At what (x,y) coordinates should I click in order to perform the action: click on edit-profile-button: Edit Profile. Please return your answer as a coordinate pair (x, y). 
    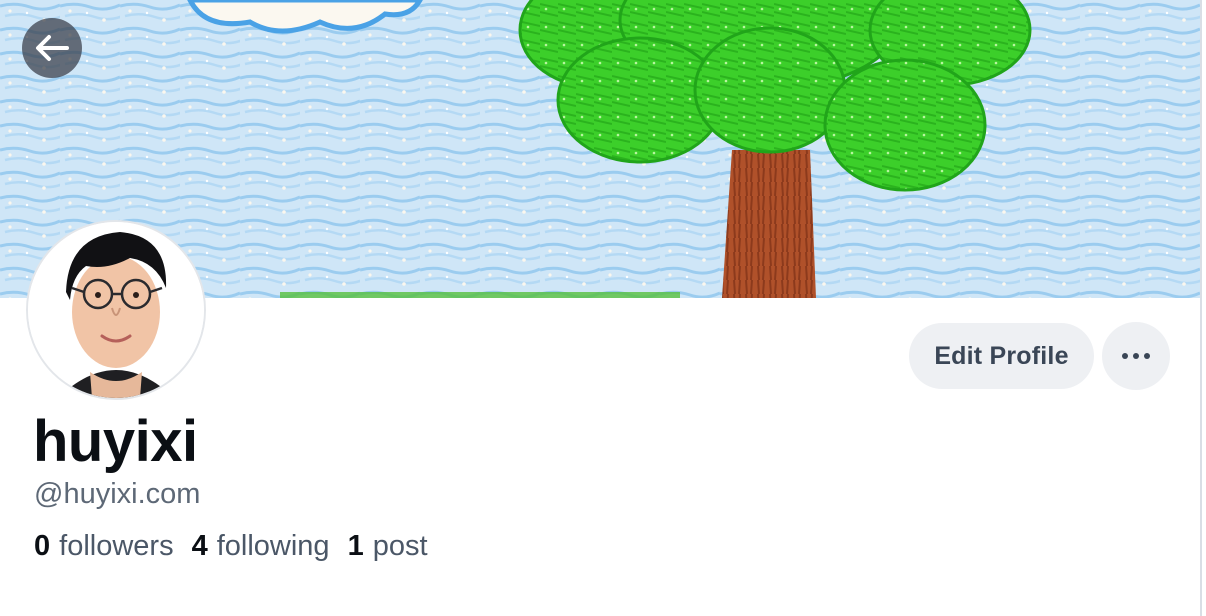
    Looking at the image, I should click on (1001, 356).